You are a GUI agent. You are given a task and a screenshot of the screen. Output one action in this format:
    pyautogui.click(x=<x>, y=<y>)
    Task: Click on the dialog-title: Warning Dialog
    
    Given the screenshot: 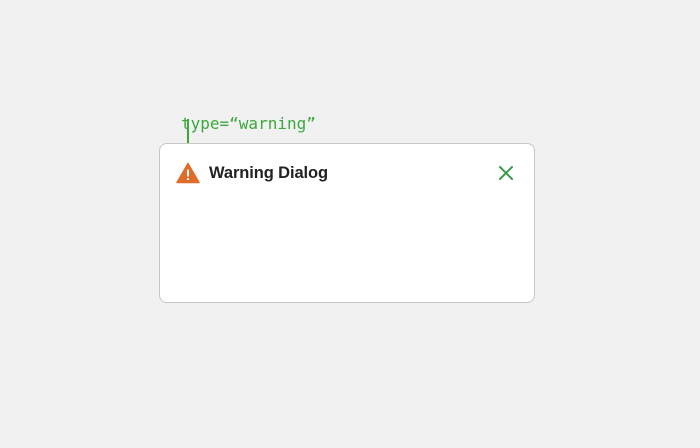 What is the action you would take?
    pyautogui.click(x=268, y=172)
    